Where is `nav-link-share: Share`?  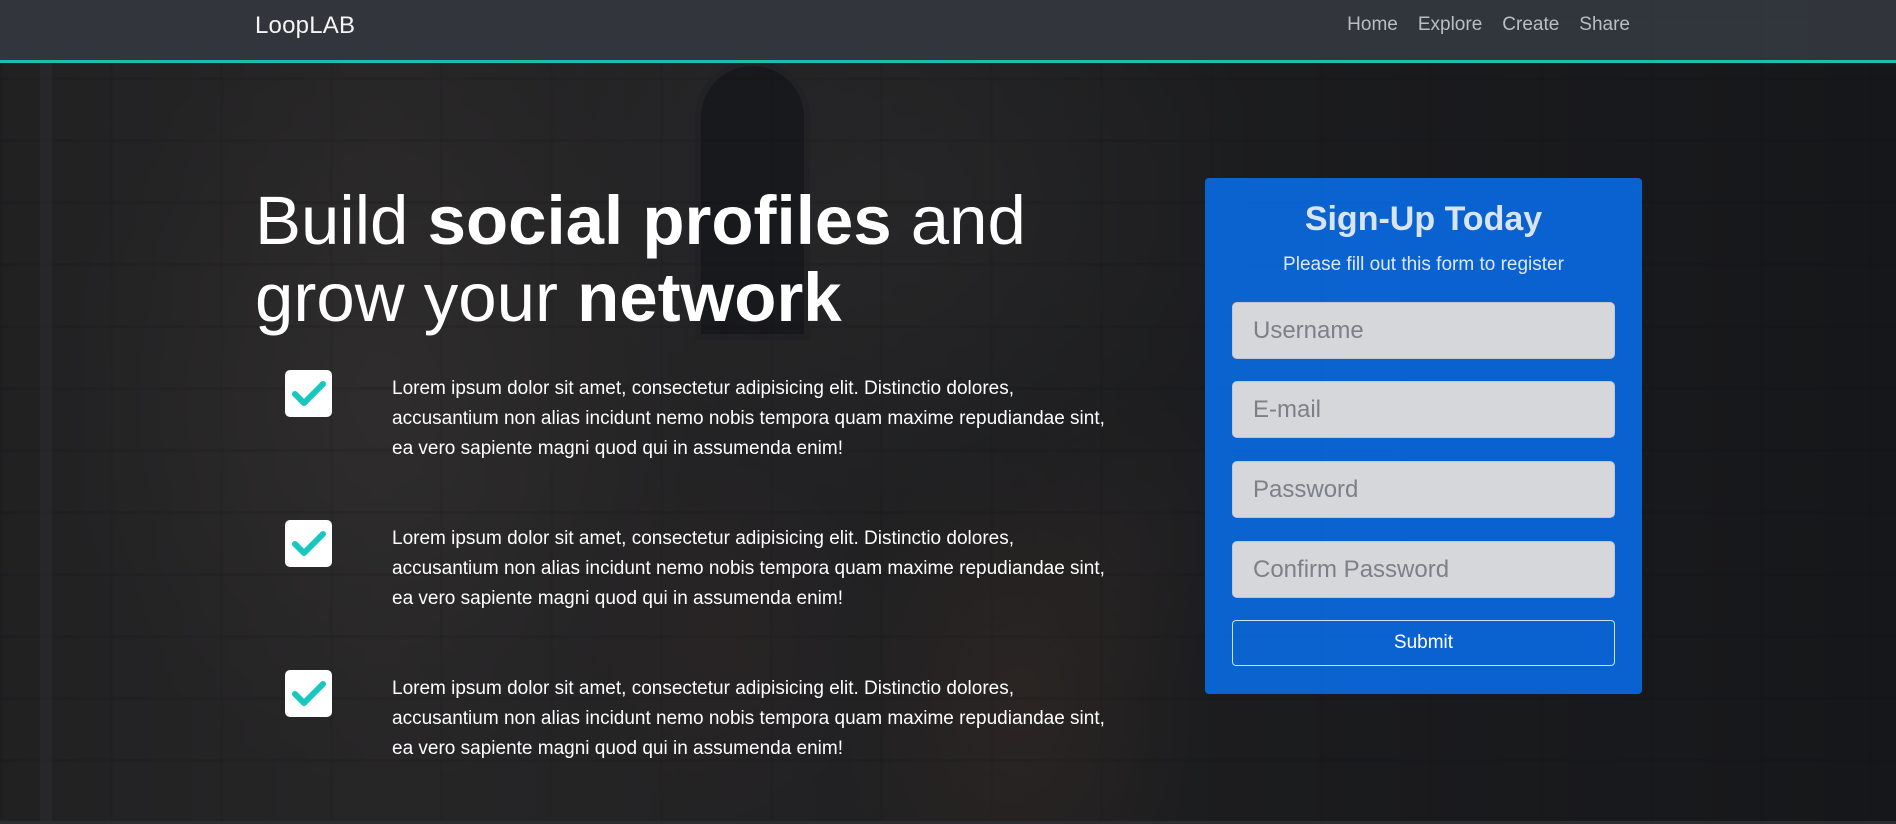 nav-link-share: Share is located at coordinates (1604, 25).